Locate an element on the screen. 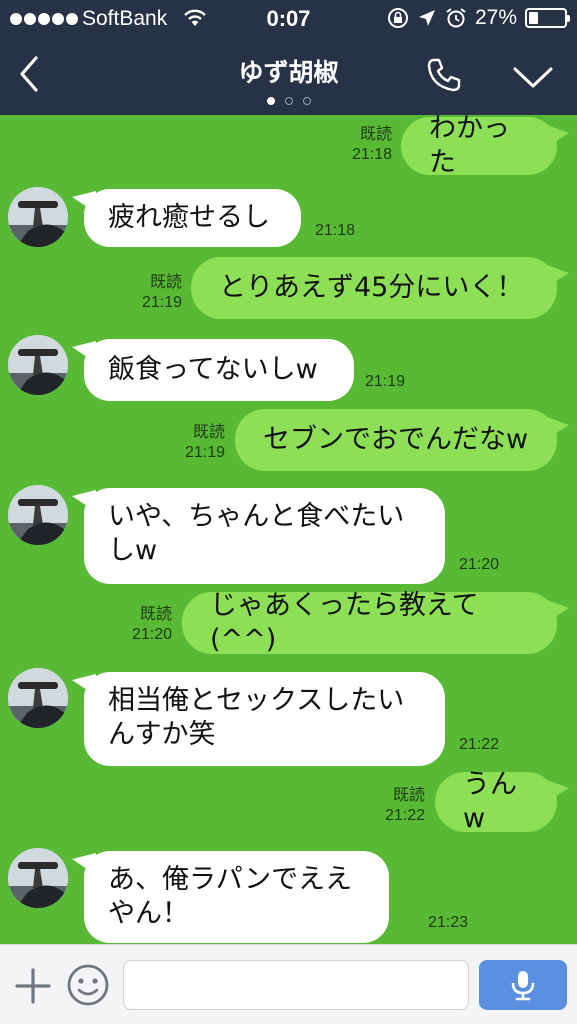  message-text: あ、俺ラパンでええやん！ is located at coordinates (230, 896).